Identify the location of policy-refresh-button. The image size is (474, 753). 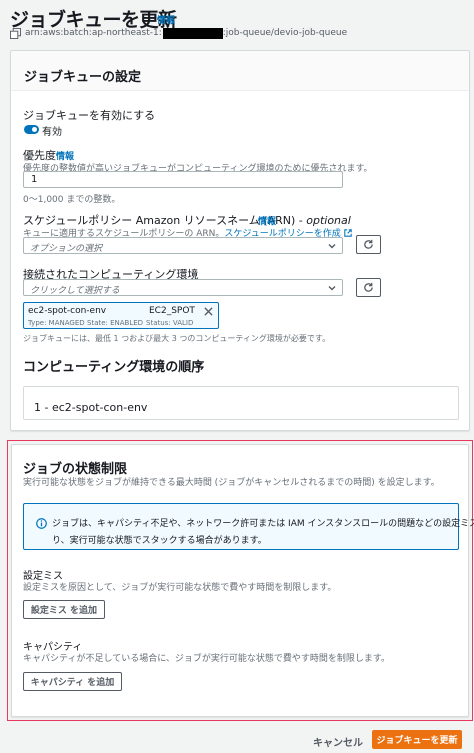
(368, 244).